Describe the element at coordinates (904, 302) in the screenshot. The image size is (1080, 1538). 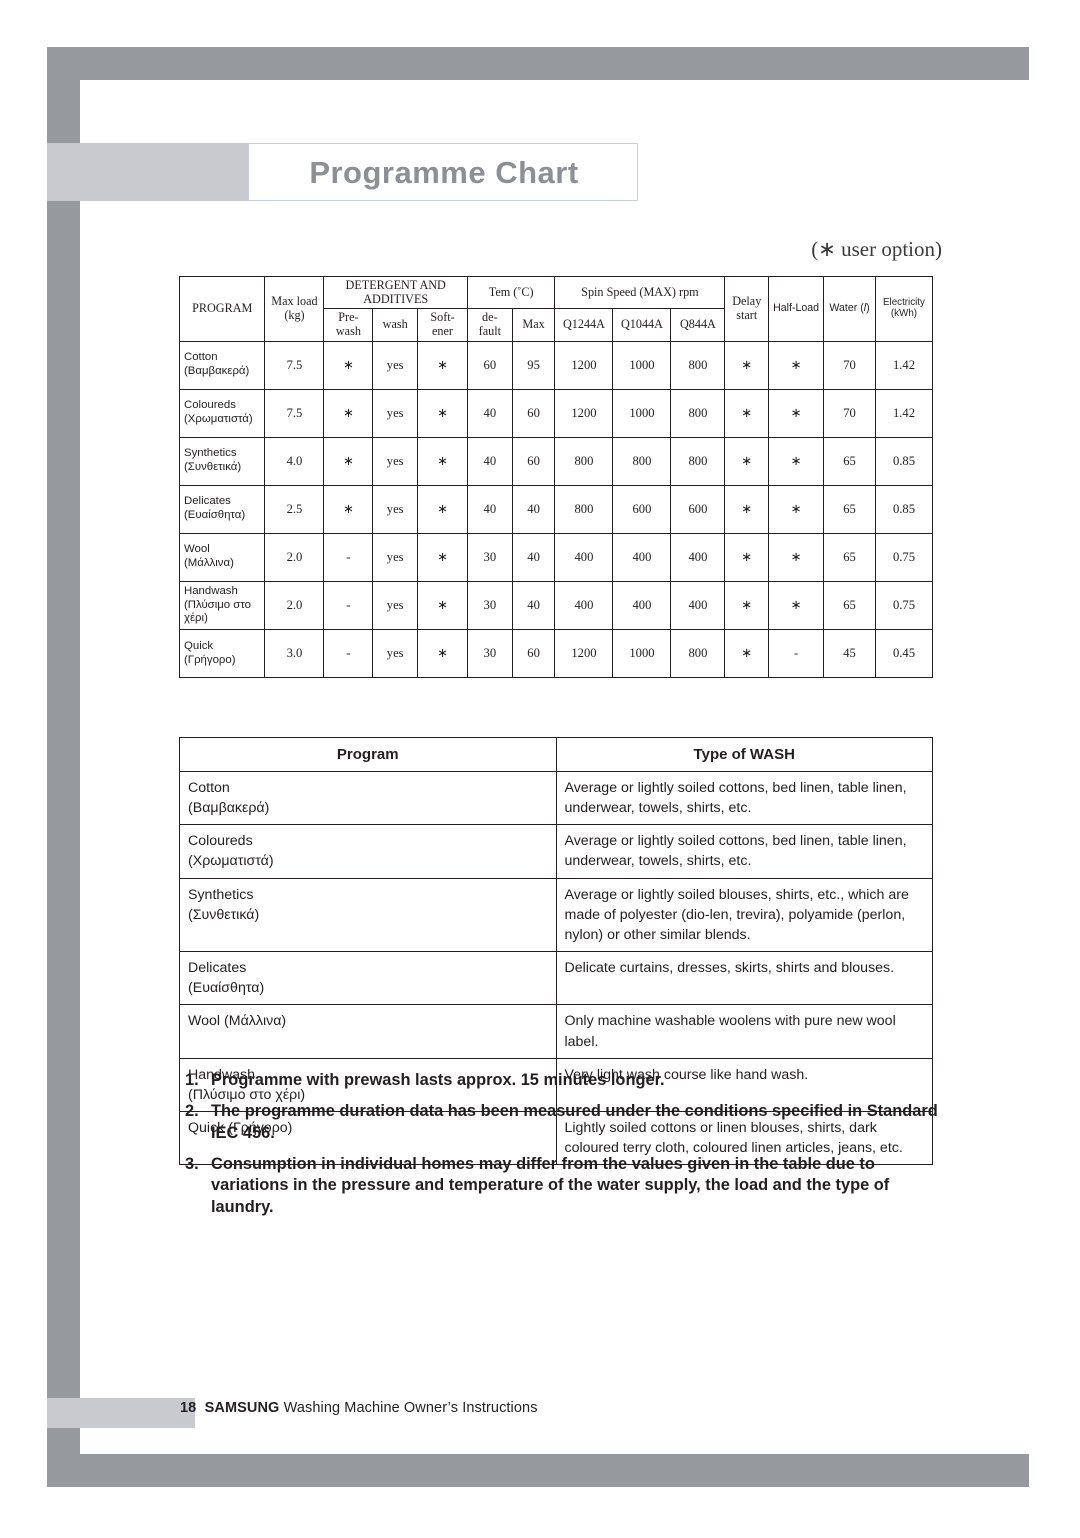
I see `header-electricity-label: Electricity` at that location.